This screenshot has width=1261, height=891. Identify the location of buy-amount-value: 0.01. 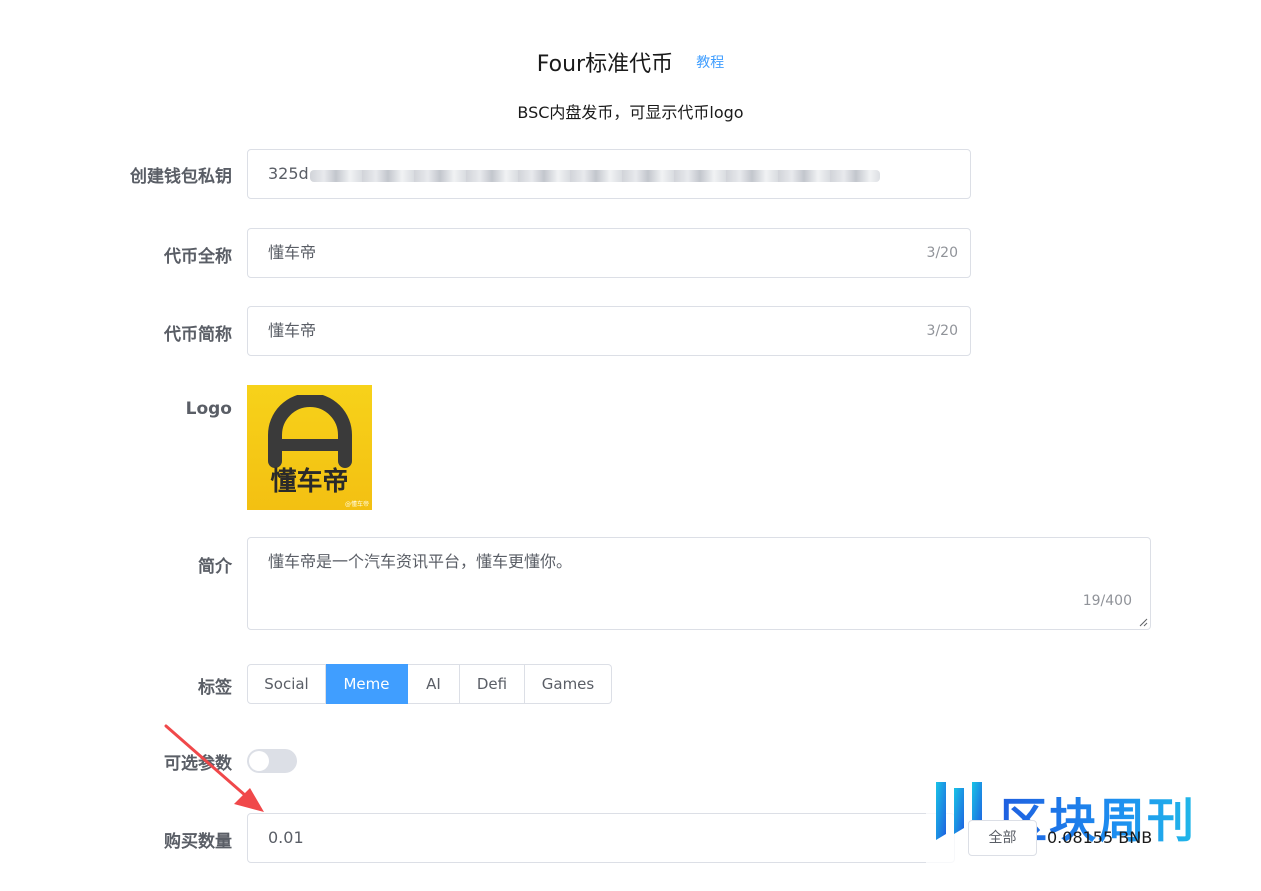
(286, 837).